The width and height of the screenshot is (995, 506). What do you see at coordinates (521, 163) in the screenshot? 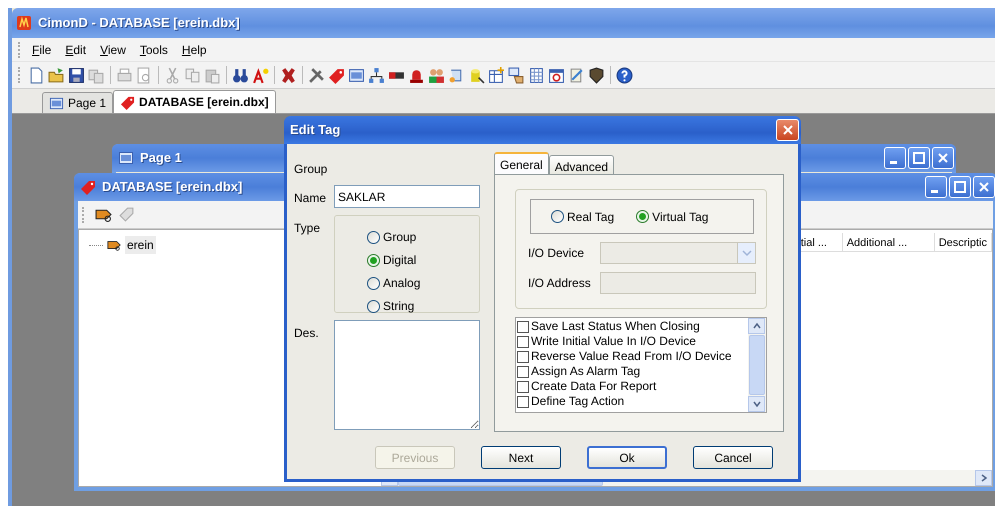
I see `tab: General` at bounding box center [521, 163].